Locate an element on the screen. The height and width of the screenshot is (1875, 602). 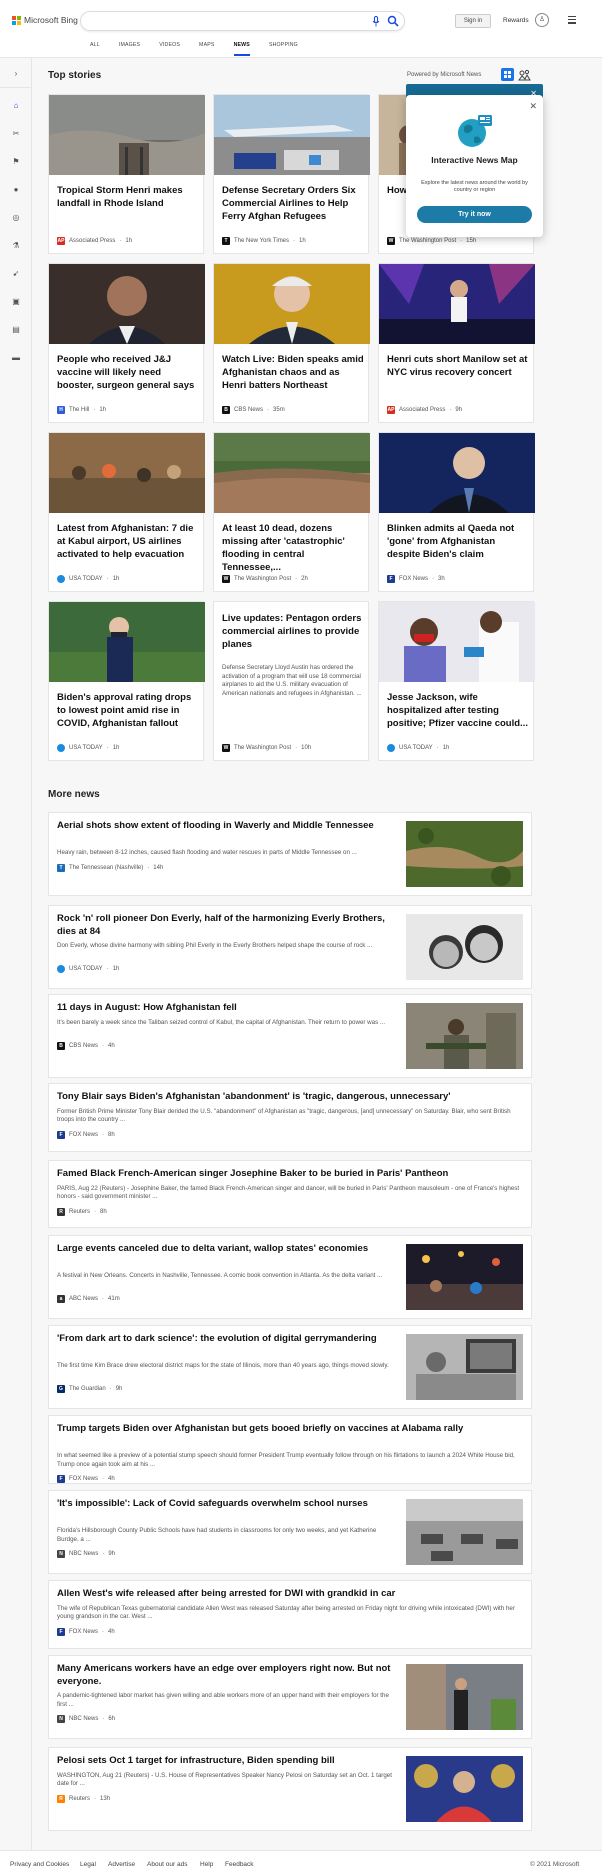
tab-images: IMAGES is located at coordinates (129, 49).